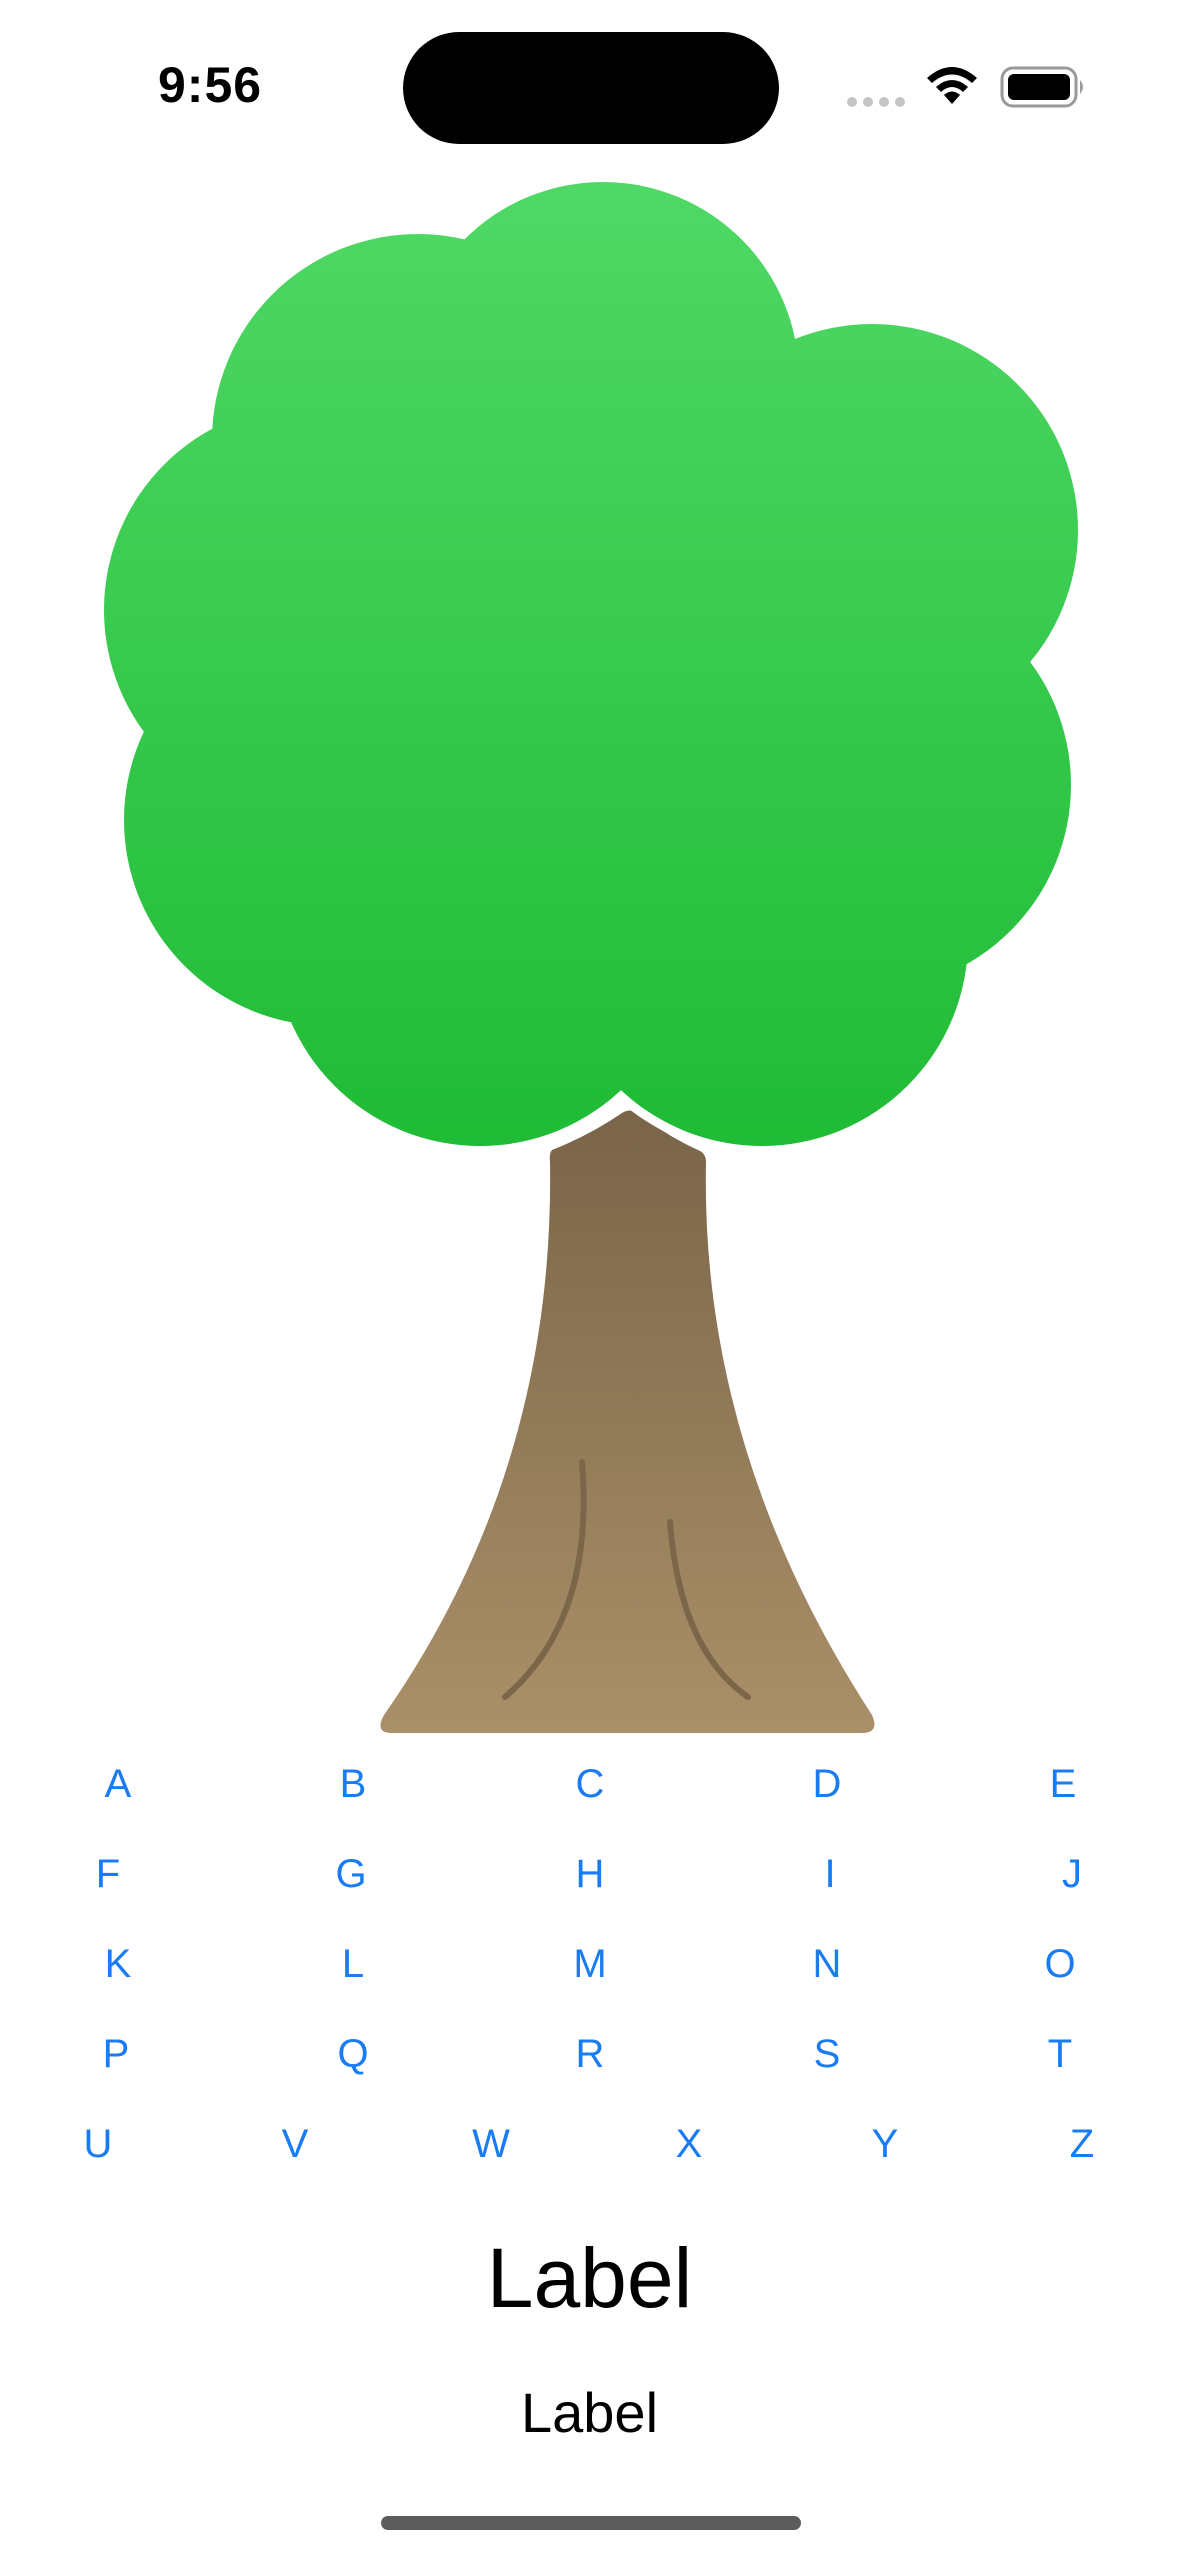 Image resolution: width=1179 pixels, height=2556 pixels. What do you see at coordinates (1072, 1874) in the screenshot?
I see `letter-button-j: J` at bounding box center [1072, 1874].